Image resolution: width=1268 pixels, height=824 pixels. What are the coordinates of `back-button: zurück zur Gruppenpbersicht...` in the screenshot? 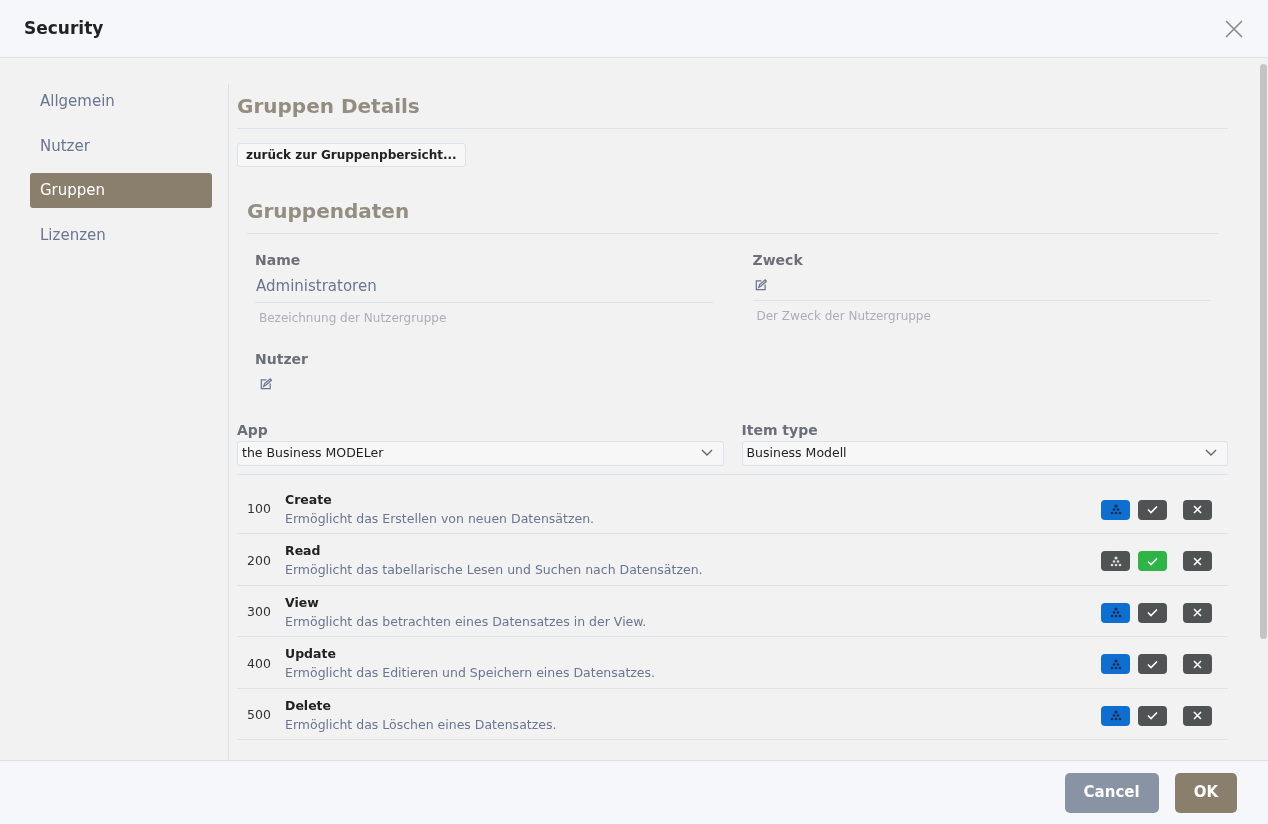 It's located at (351, 155).